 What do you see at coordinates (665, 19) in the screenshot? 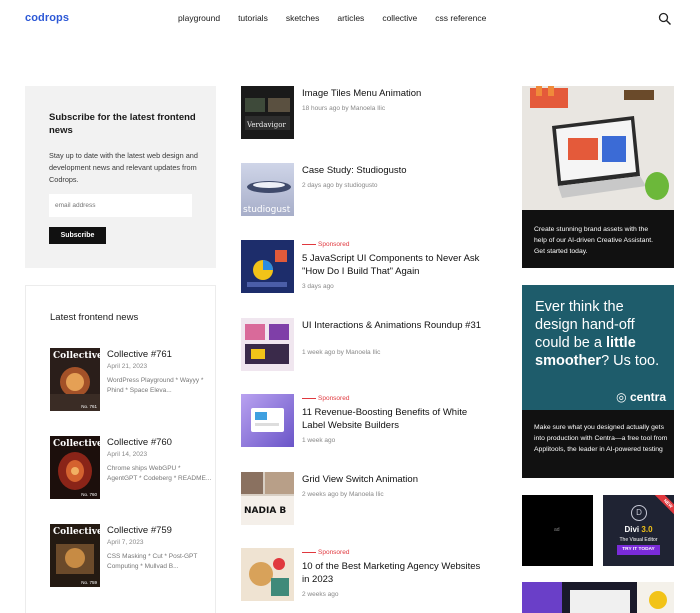
I see `search-icon` at bounding box center [665, 19].